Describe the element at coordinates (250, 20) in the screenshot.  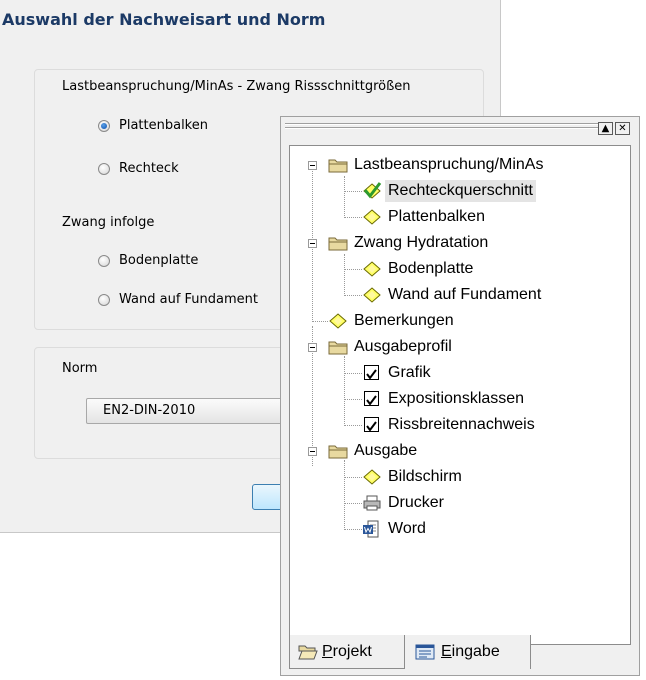
I see `dialog-title: Auswahl der Nachweisart und Norm` at that location.